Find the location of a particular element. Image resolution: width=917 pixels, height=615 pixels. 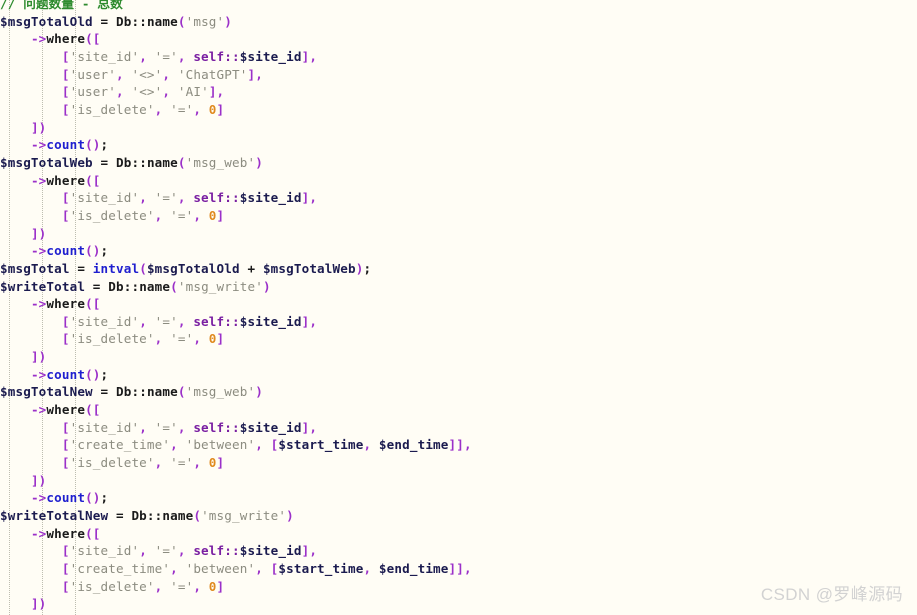

code-token-punct: ], is located at coordinates (309, 551).